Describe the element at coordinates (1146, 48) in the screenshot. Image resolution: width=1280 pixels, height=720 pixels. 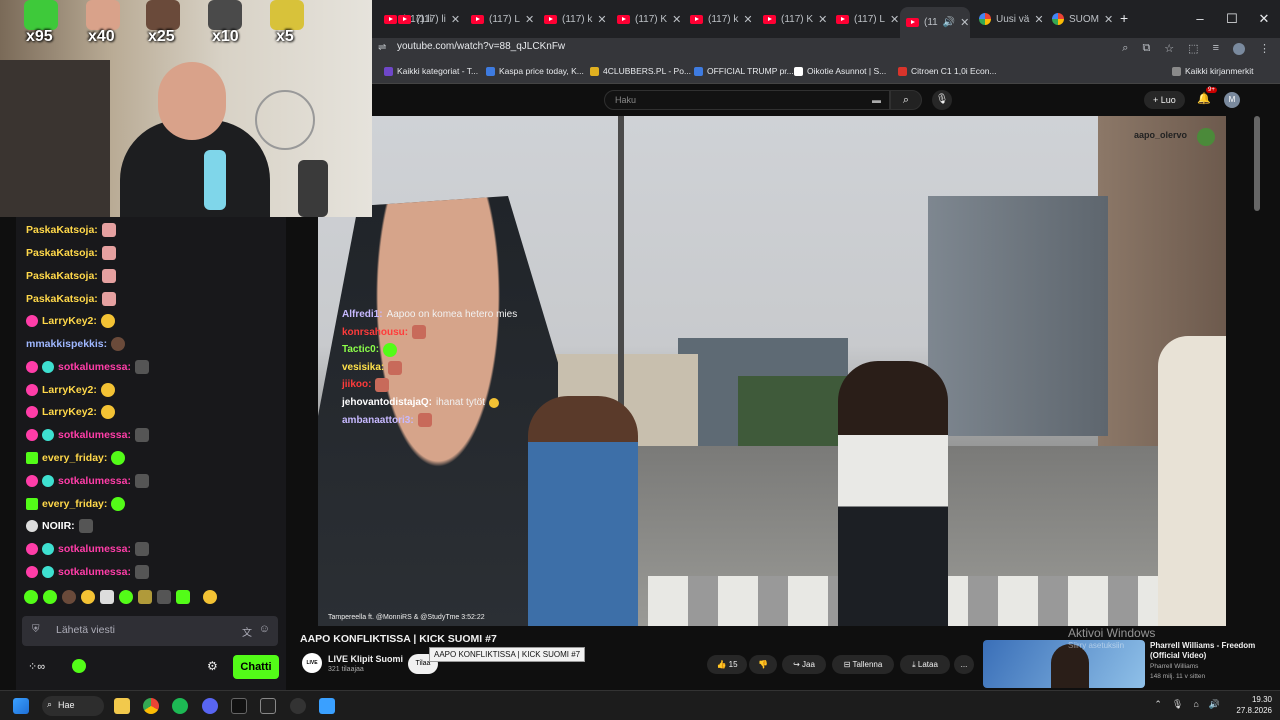
I see `cast-icon: ⧉` at that location.